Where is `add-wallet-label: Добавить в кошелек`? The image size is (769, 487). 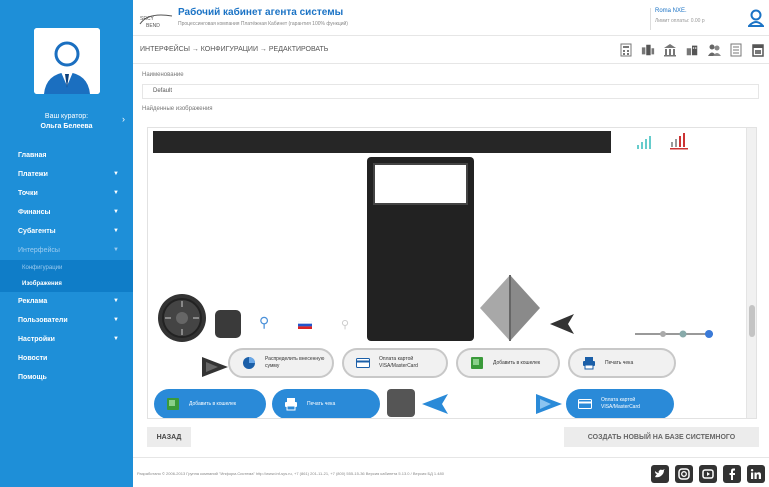
add-wallet-label: Добавить в кошелек is located at coordinates (517, 362).